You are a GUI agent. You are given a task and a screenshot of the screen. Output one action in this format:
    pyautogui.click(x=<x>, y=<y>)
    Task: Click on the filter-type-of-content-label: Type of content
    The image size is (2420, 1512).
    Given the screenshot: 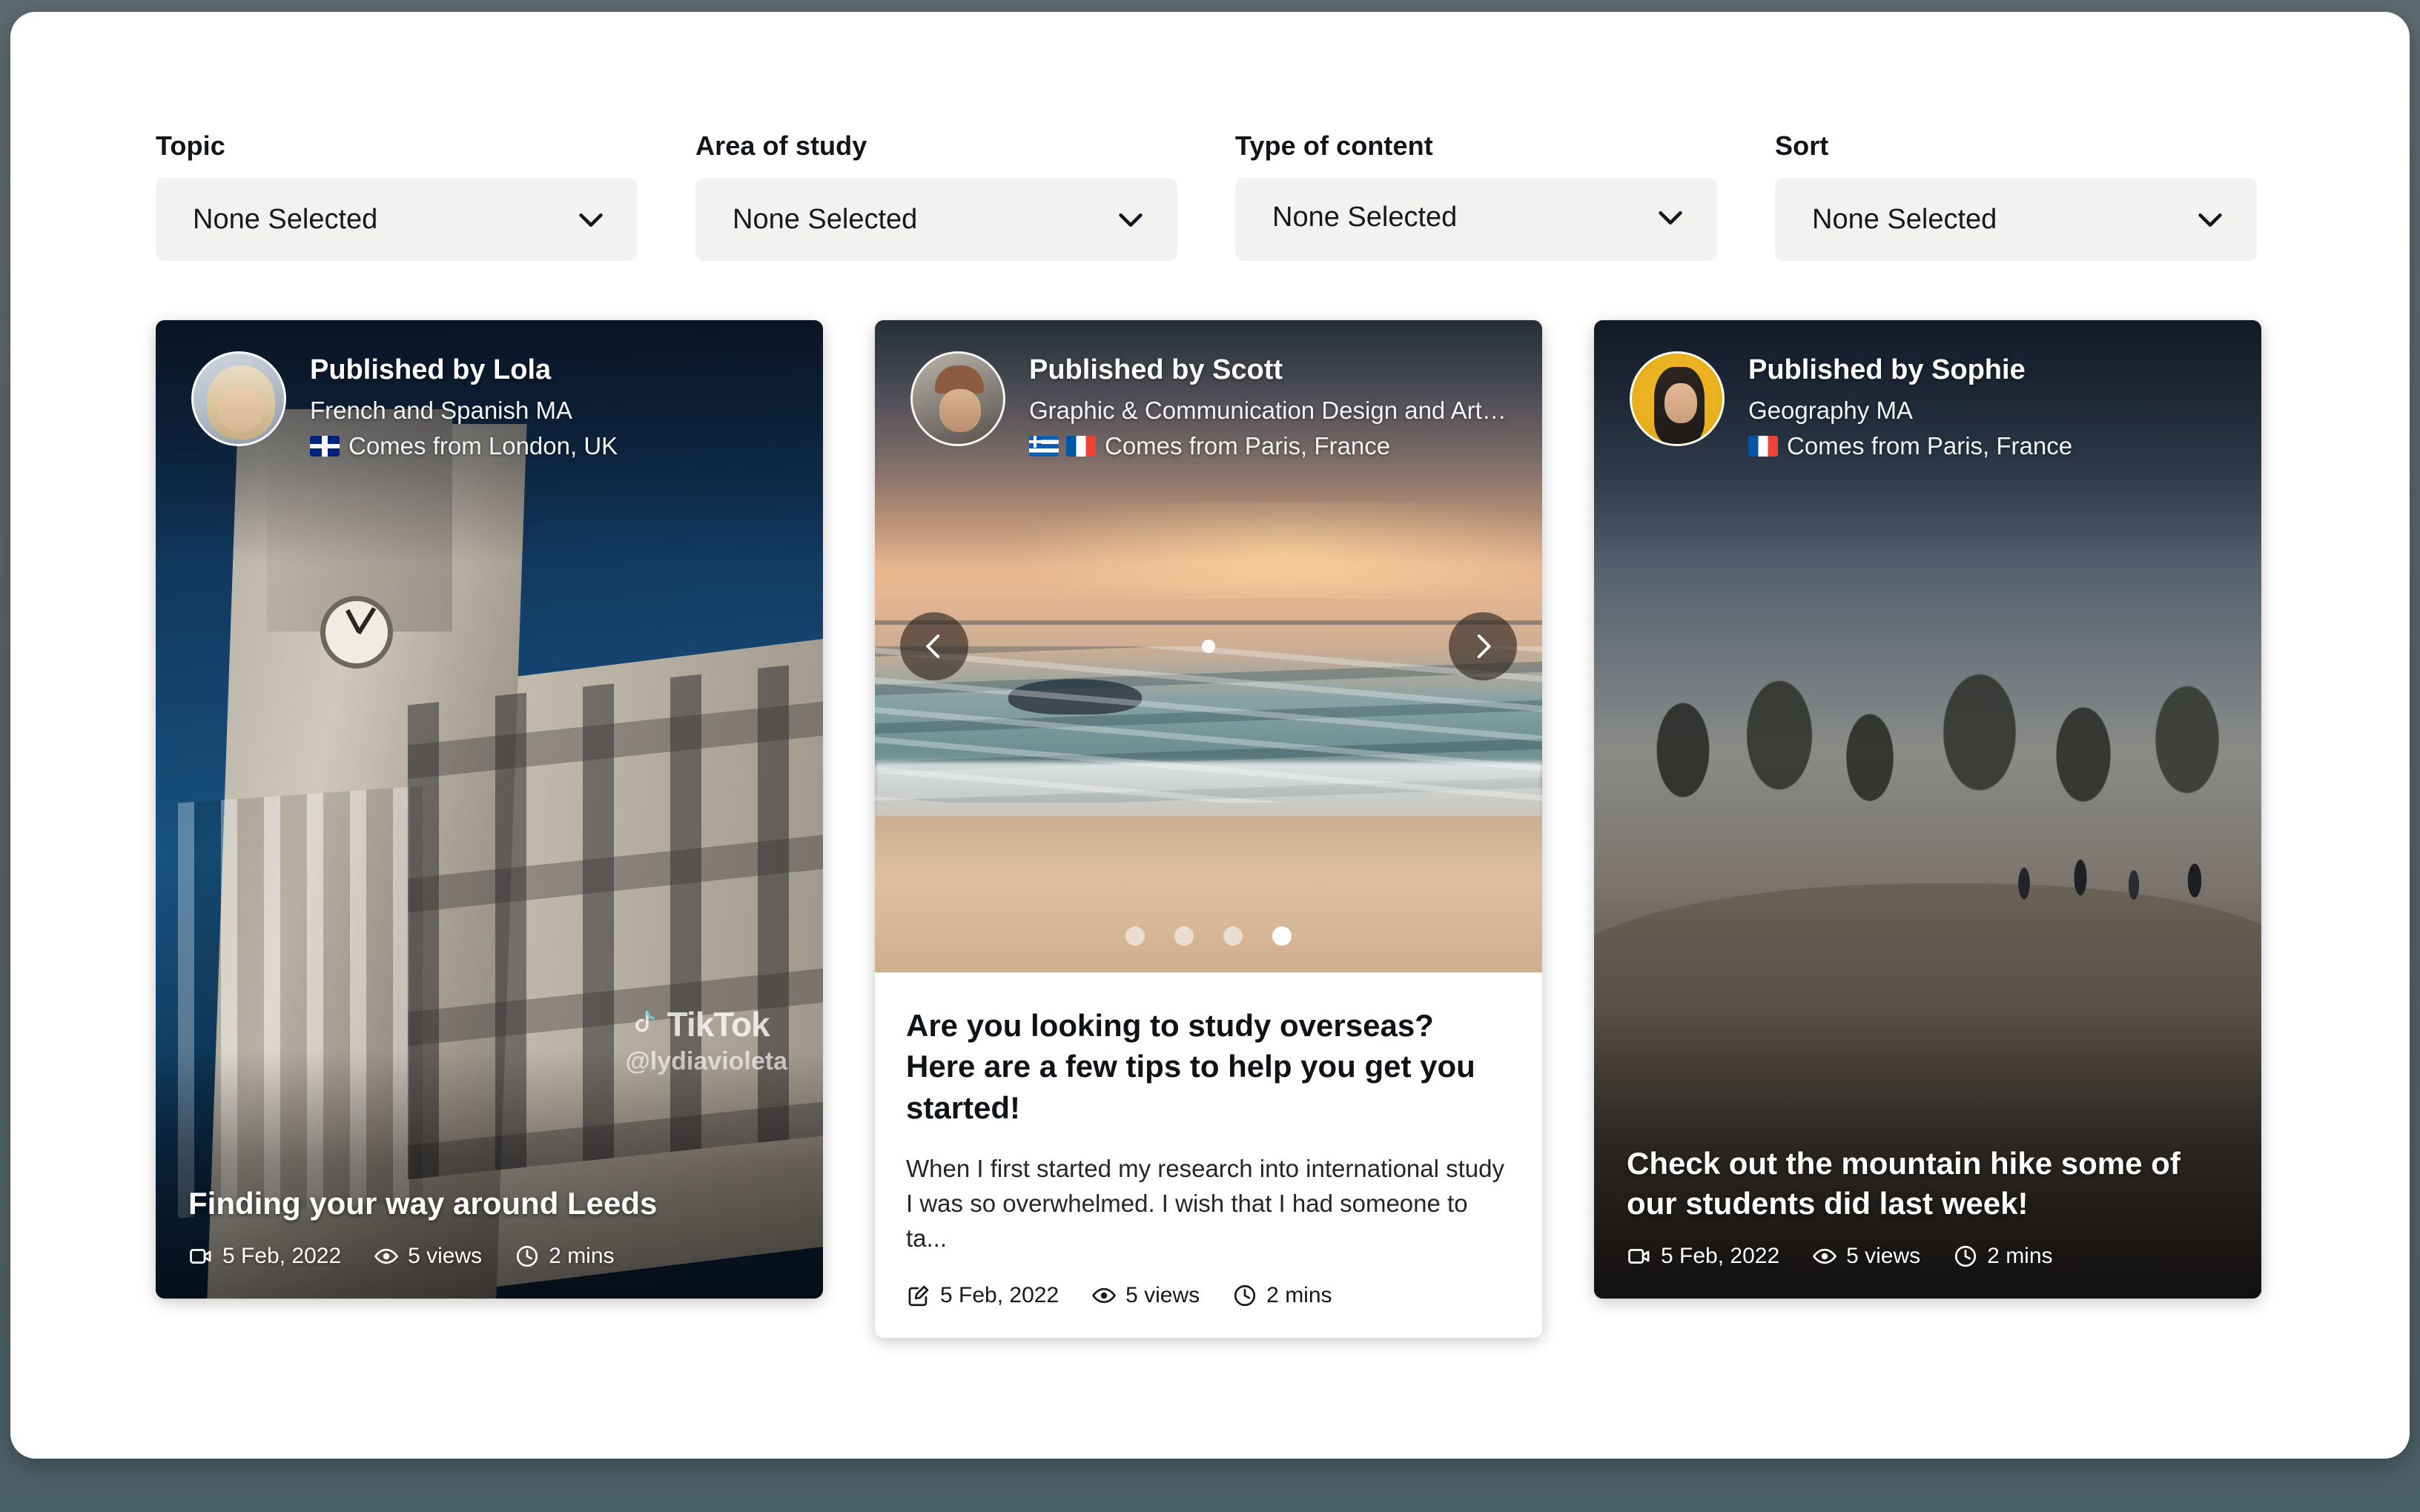 What is the action you would take?
    pyautogui.click(x=1334, y=146)
    